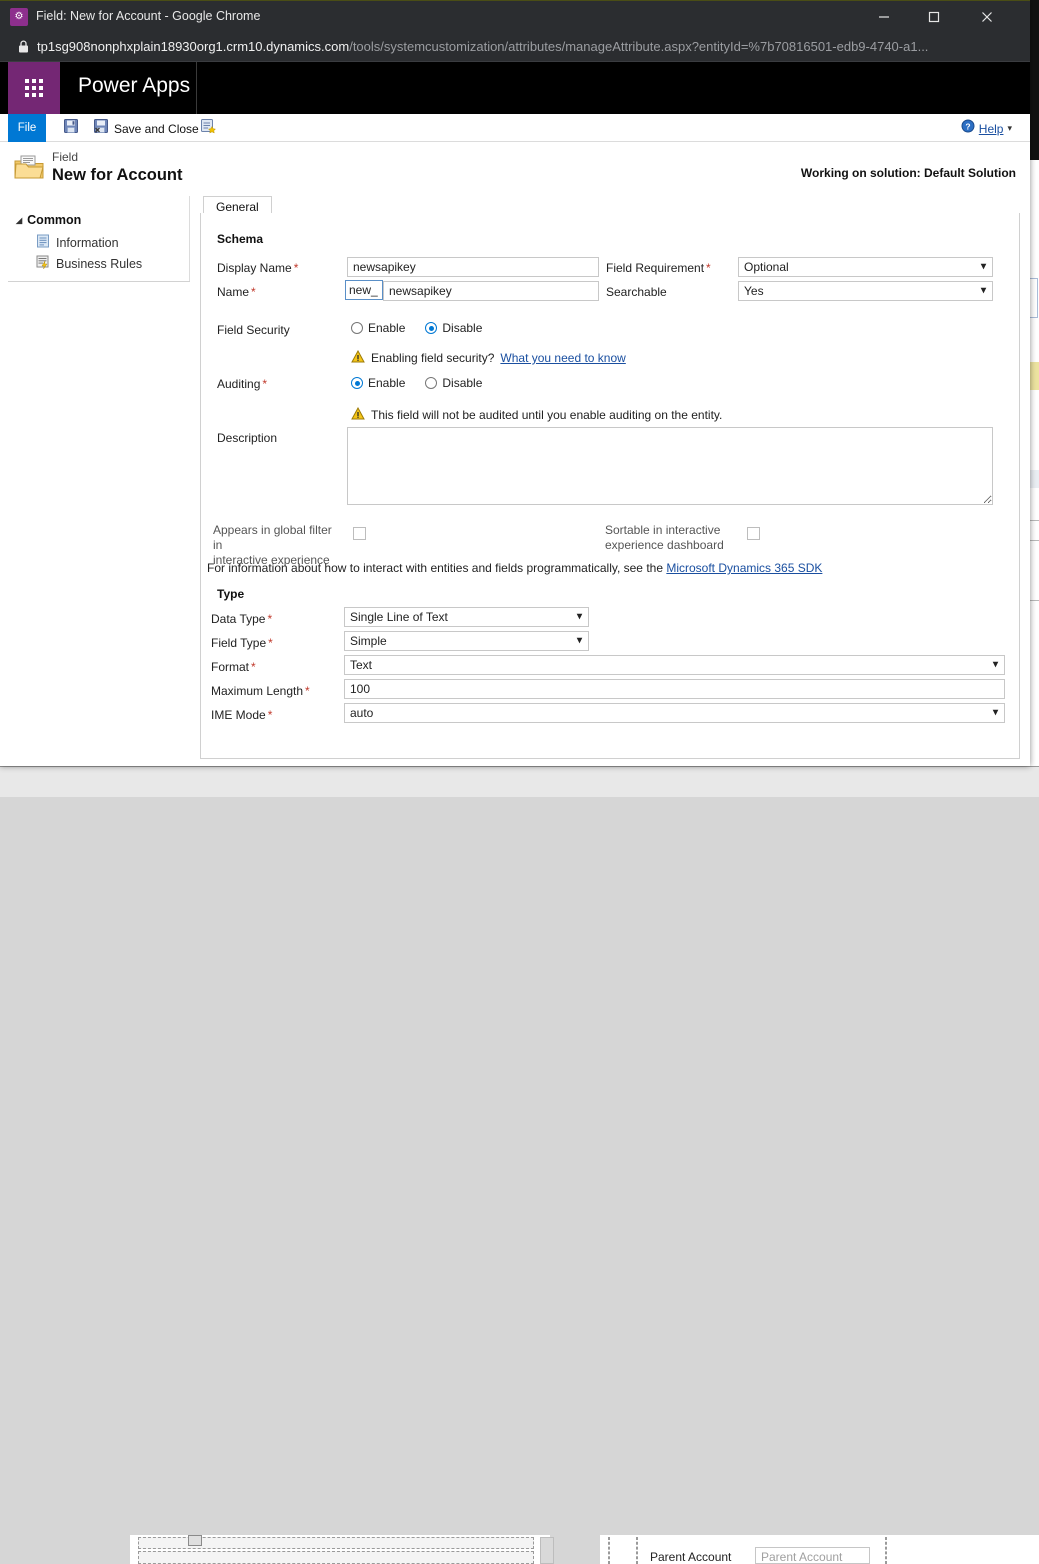 Image resolution: width=1039 pixels, height=1564 pixels. What do you see at coordinates (361, 713) in the screenshot?
I see `ime-mode-value: auto` at bounding box center [361, 713].